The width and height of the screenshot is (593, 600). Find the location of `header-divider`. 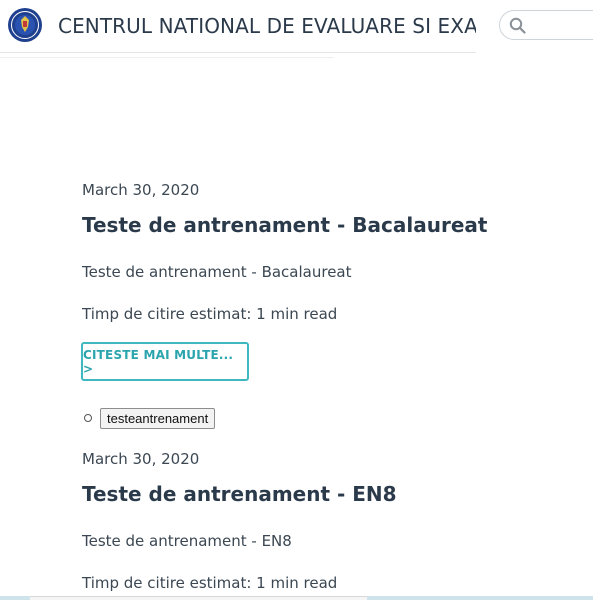

header-divider is located at coordinates (238, 52).